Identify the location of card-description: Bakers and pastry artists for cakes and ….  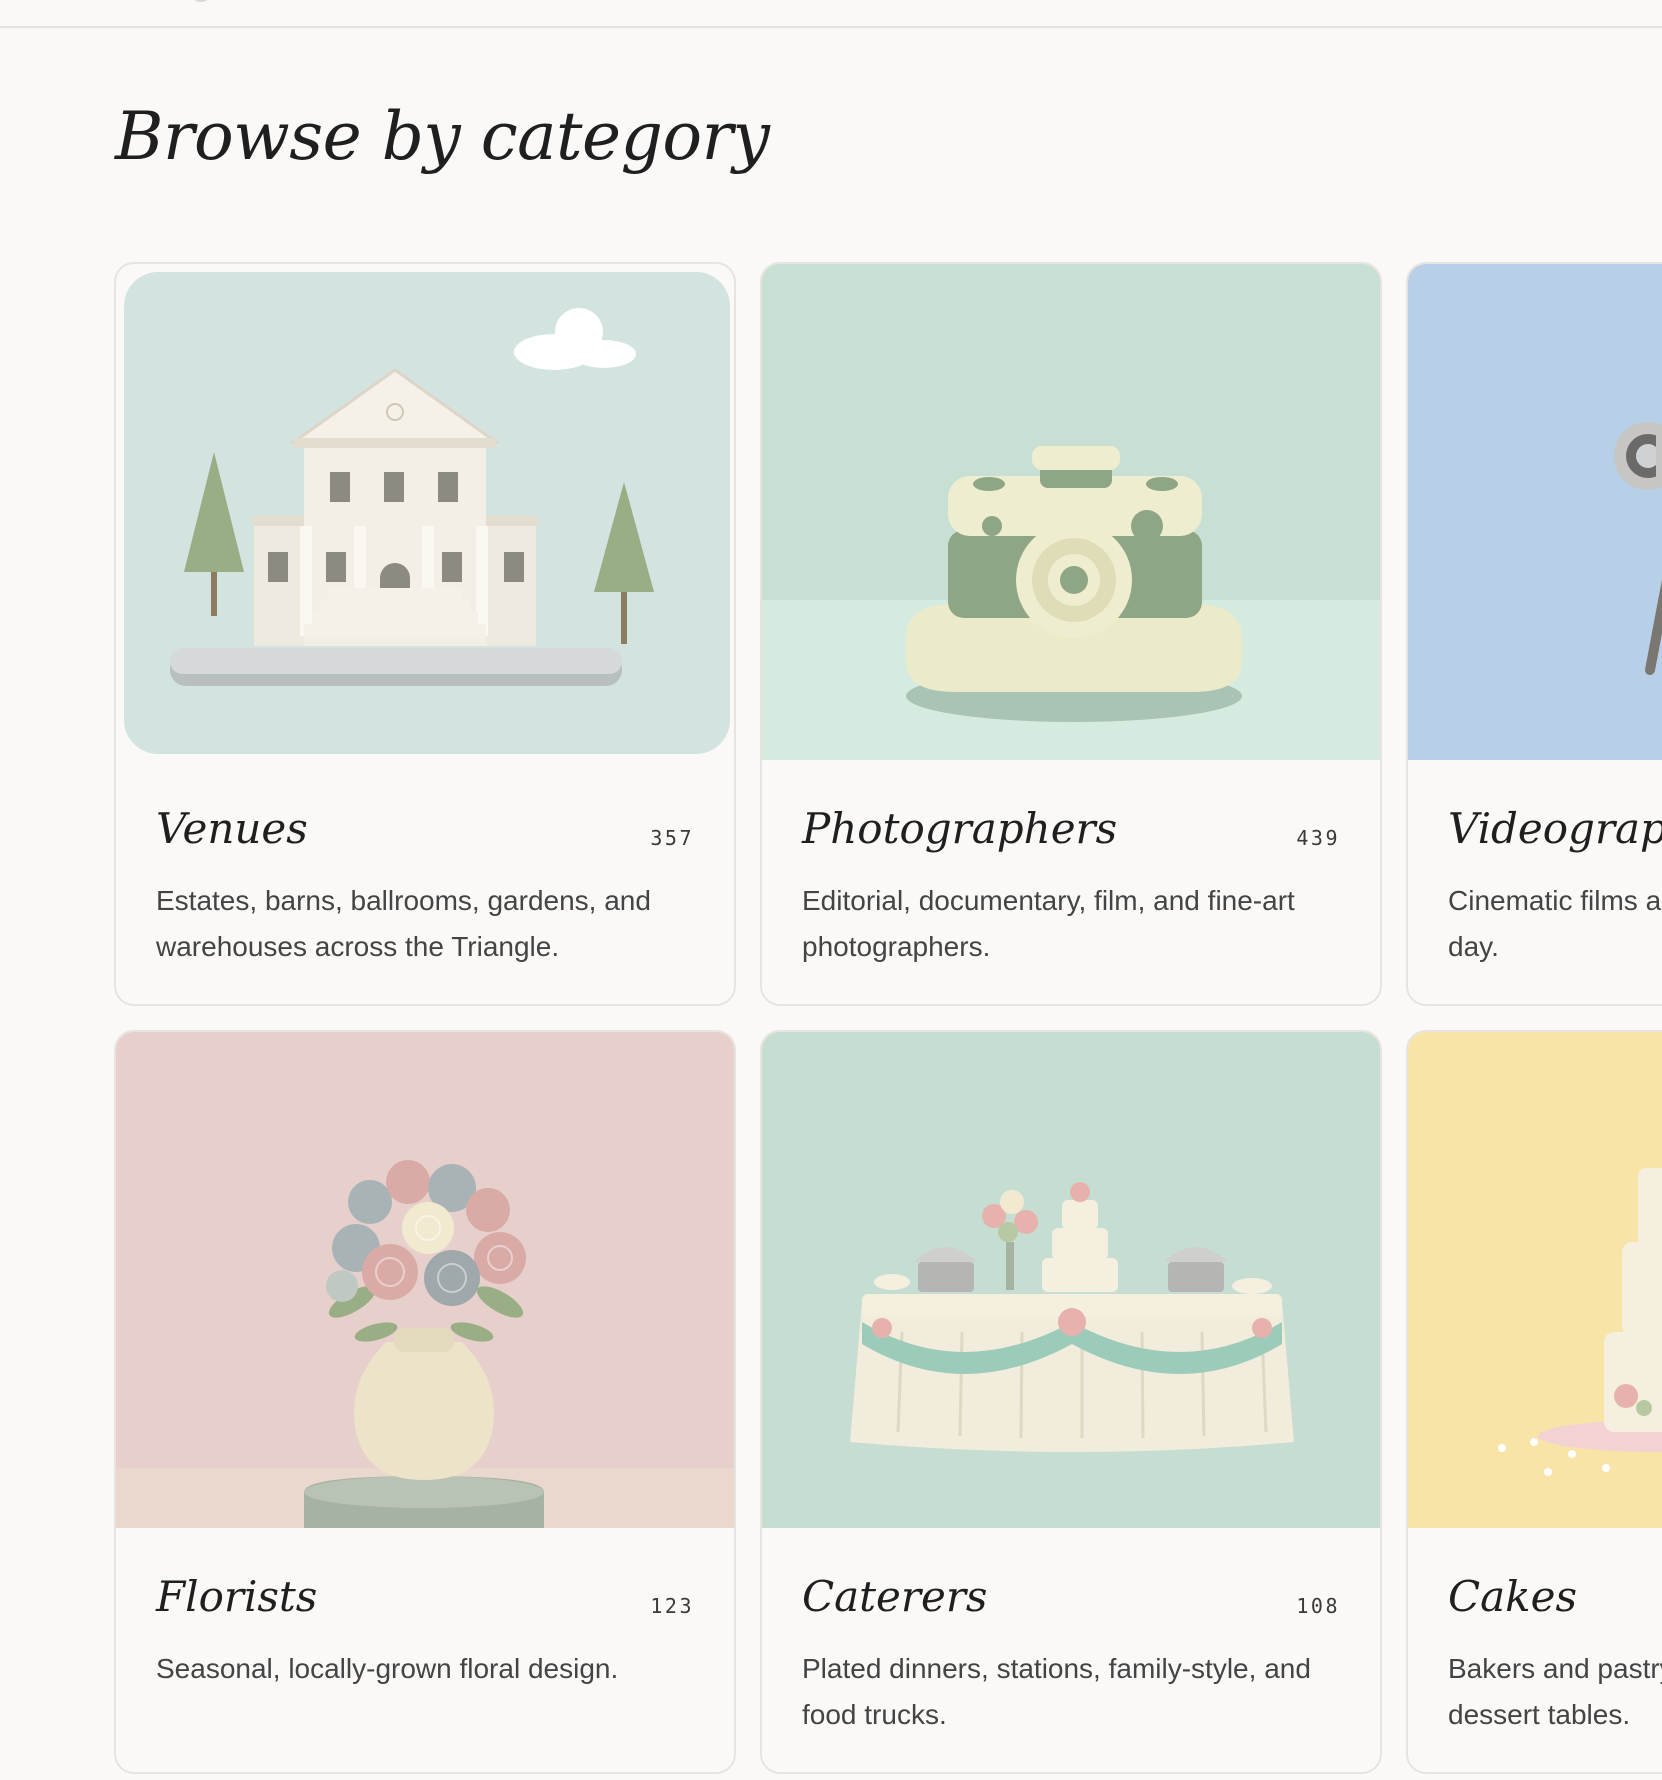
(1555, 1691).